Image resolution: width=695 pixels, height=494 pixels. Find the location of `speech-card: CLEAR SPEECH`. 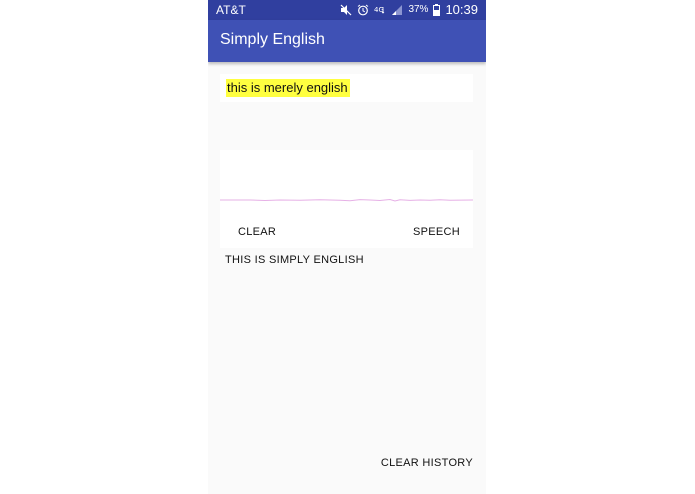

speech-card: CLEAR SPEECH is located at coordinates (346, 199).